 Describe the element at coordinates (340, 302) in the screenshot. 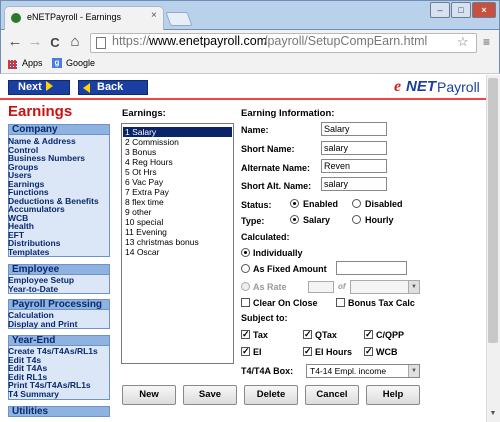

I see `bonus-tax-calc-checkbox` at that location.